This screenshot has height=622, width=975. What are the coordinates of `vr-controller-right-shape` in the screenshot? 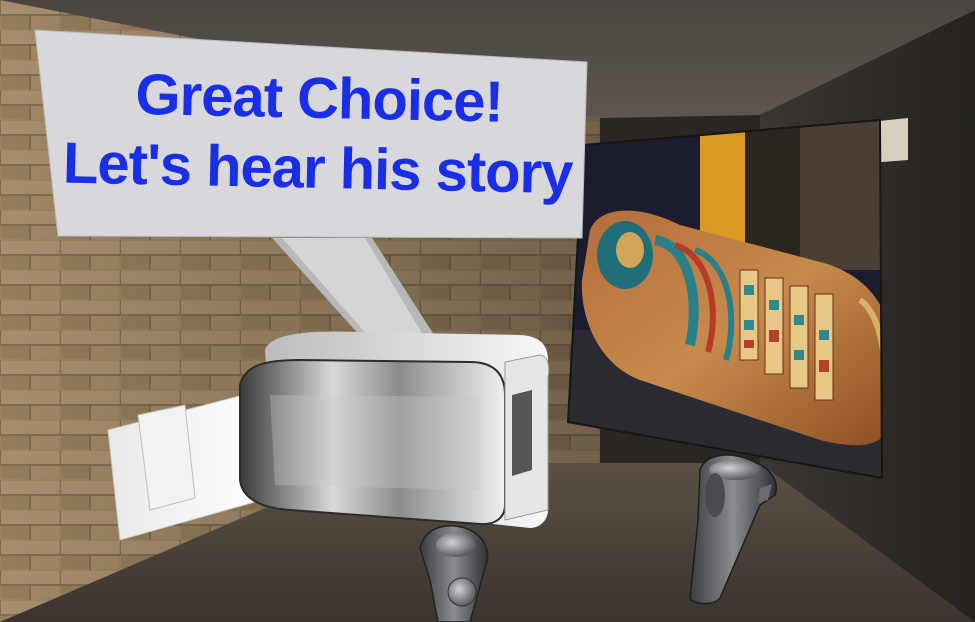 It's located at (733, 529).